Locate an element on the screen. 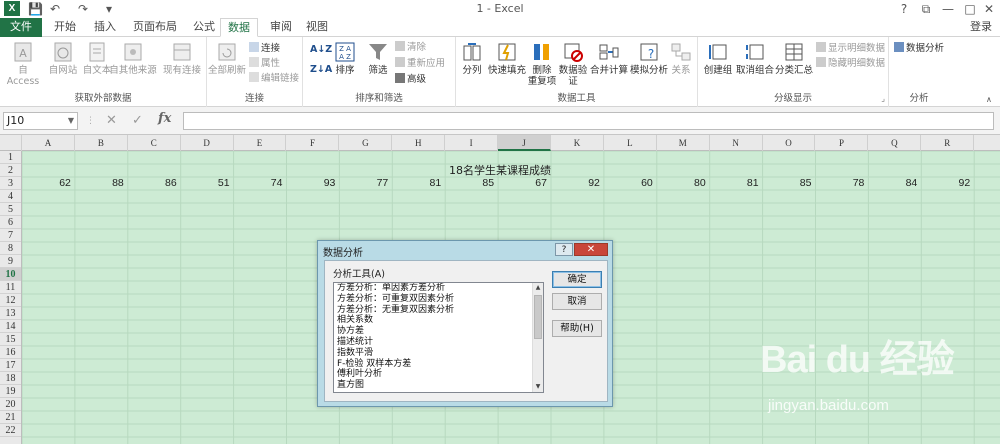 The height and width of the screenshot is (444, 1000). select-all-corner is located at coordinates (11, 143).